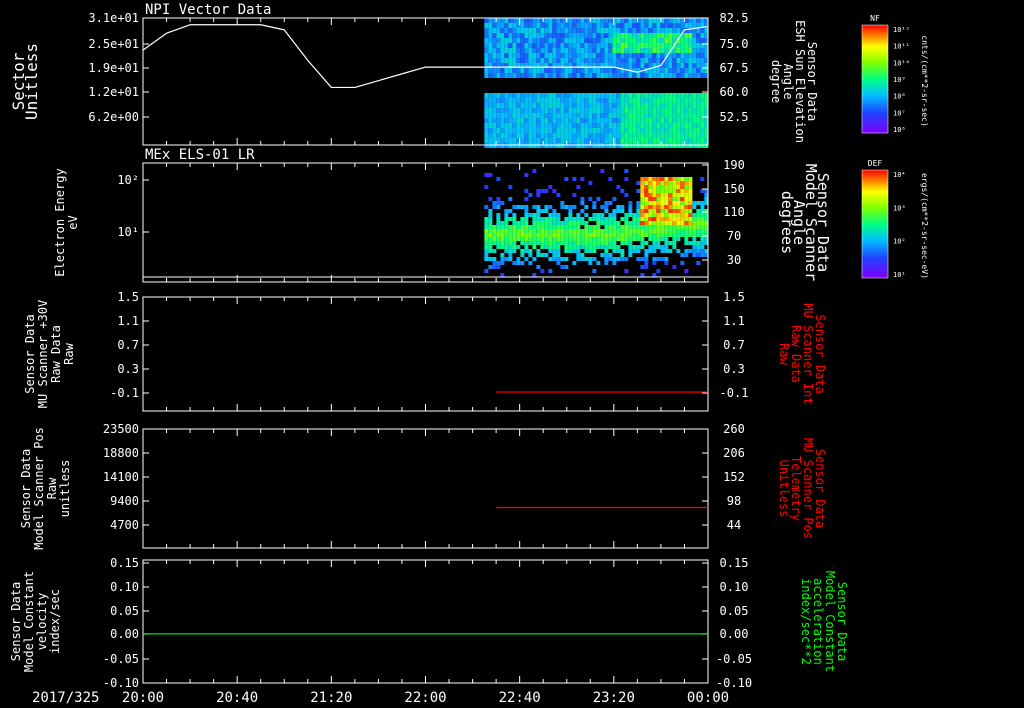 This screenshot has width=1024, height=708. Describe the element at coordinates (124, 501) in the screenshot. I see `y-tick-label: 9400` at that location.